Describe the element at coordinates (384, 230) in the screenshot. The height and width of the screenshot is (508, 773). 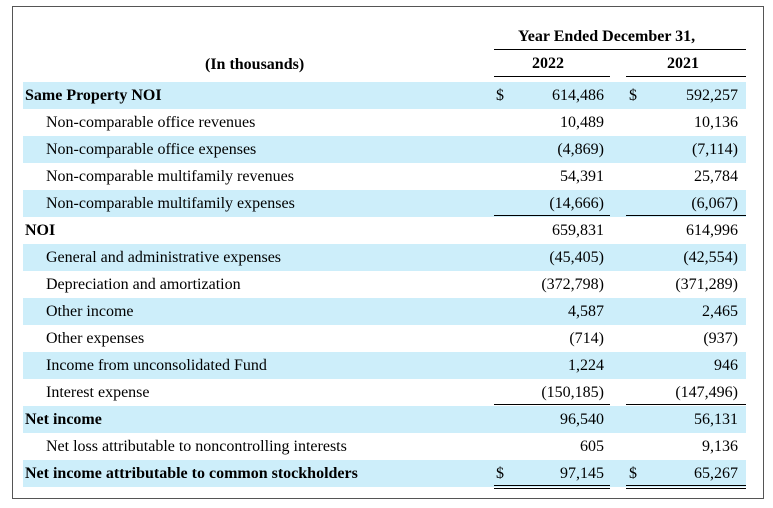
I see `table-row: NOI 659,831 614,996` at that location.